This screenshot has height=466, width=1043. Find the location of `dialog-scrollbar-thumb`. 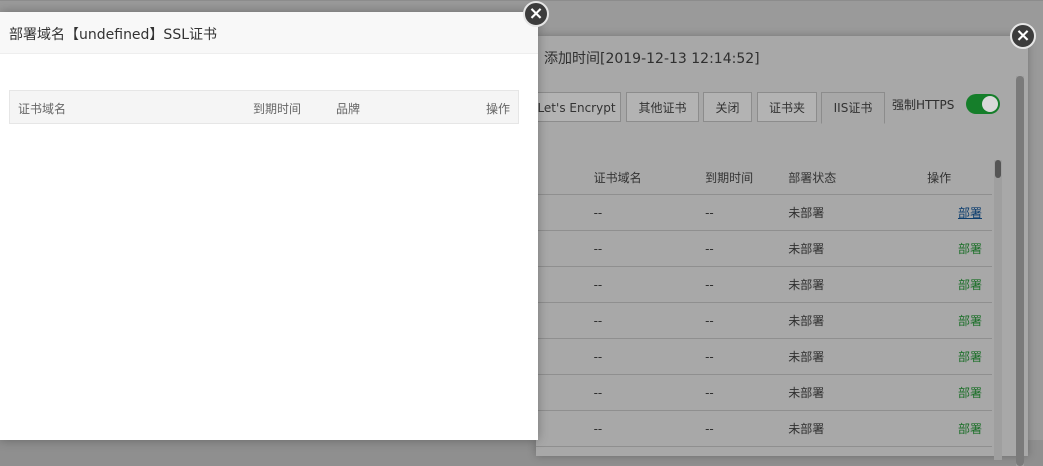

dialog-scrollbar-thumb is located at coordinates (1020, 271).